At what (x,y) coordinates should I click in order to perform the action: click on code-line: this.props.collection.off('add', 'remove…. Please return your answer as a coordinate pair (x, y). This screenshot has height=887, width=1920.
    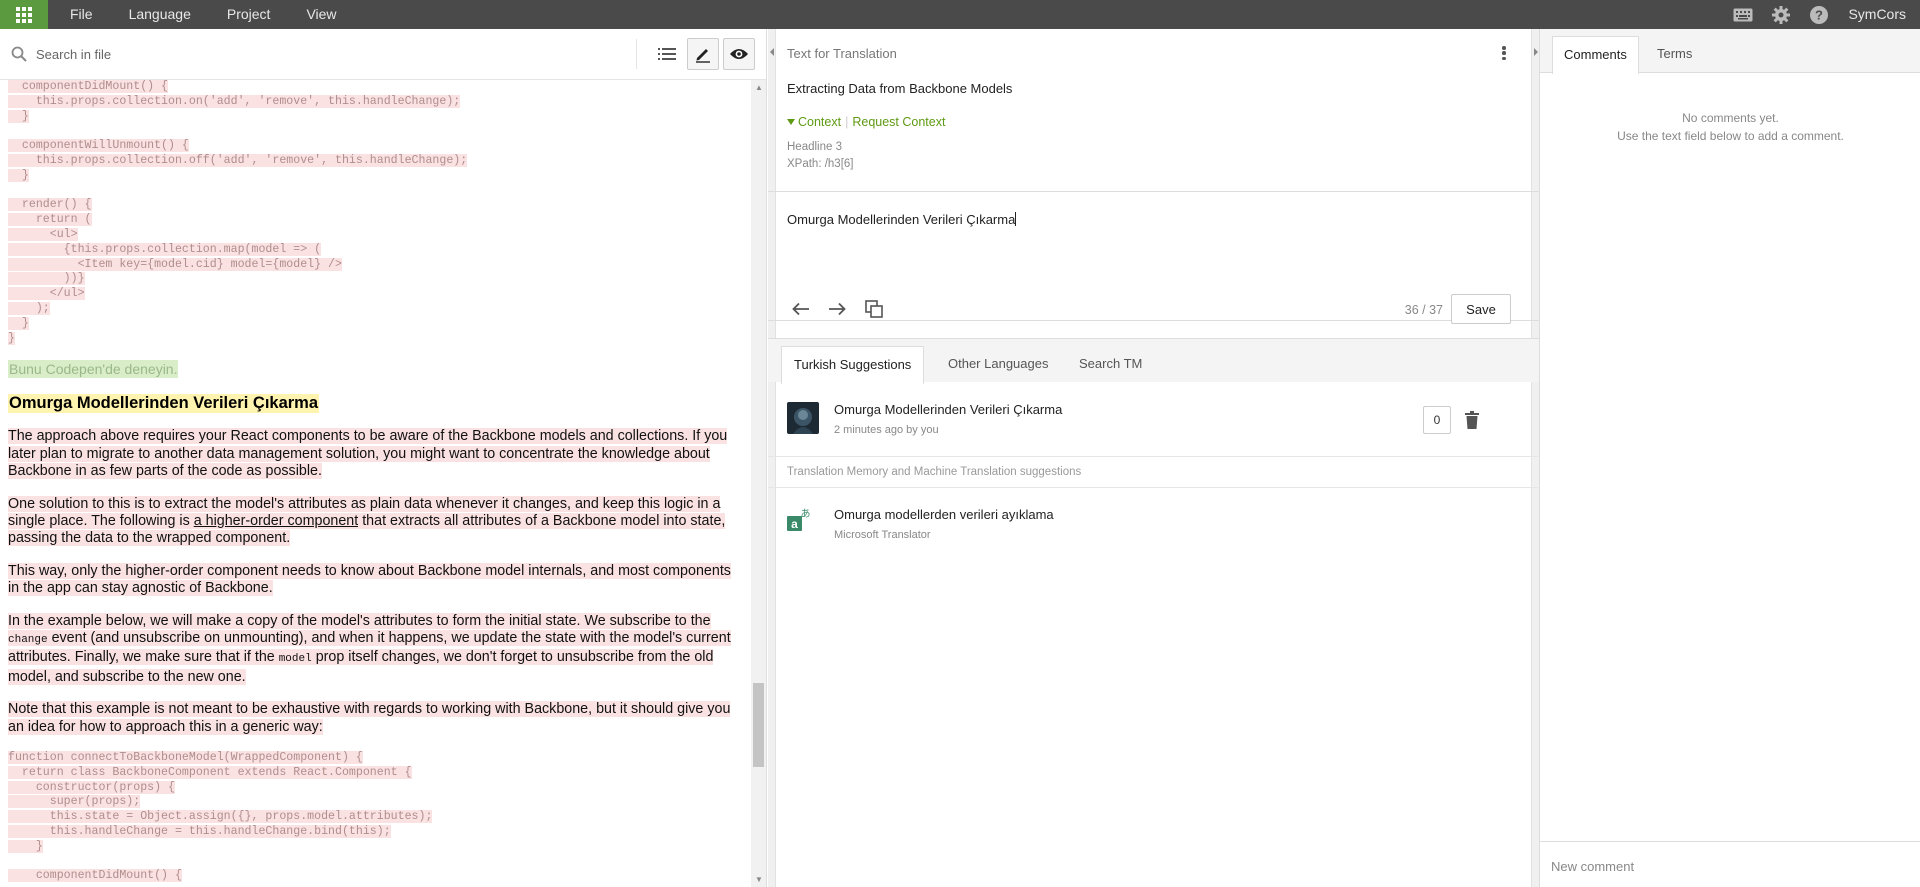
    Looking at the image, I should click on (238, 160).